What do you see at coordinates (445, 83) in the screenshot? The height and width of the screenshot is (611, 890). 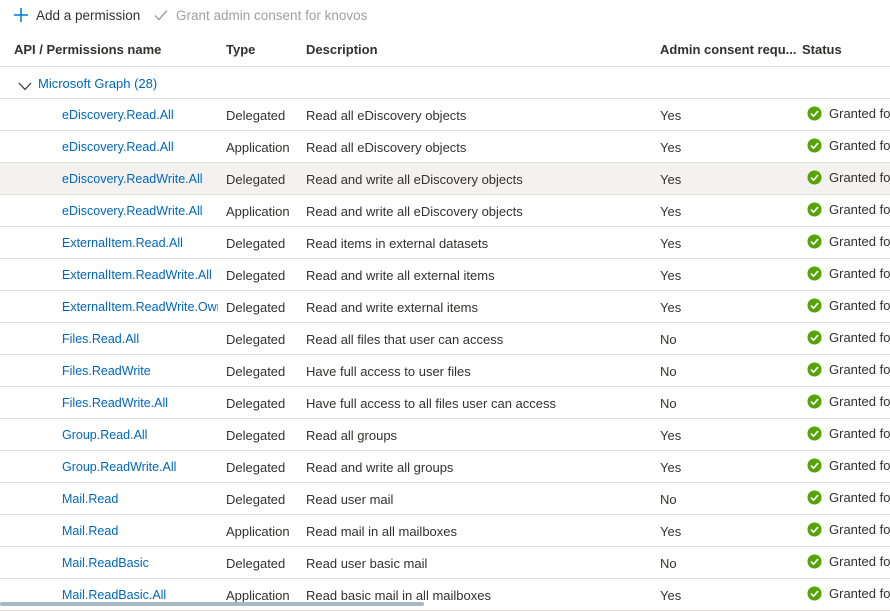 I see `group-row-microsoft-graph: Microsoft Graph (28)` at bounding box center [445, 83].